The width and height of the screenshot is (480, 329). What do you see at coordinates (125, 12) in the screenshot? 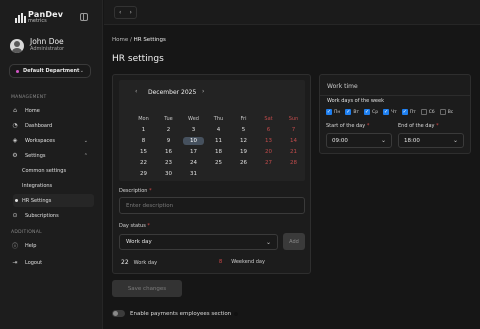
I see `history-nav: ‹ ›` at bounding box center [125, 12].